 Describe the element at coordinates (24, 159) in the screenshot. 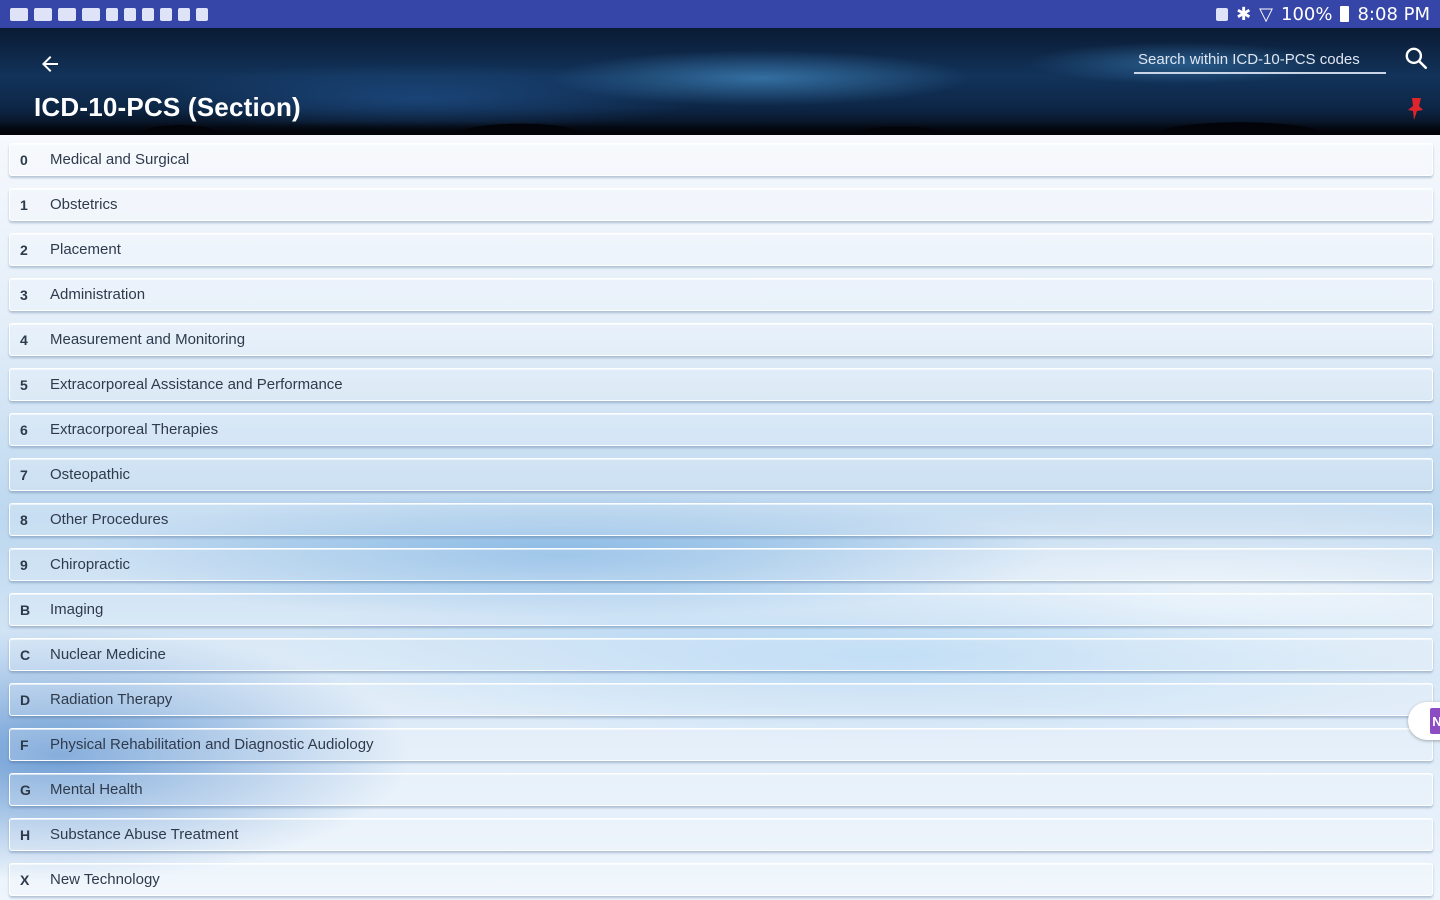

I see `section-code: 0` at that location.